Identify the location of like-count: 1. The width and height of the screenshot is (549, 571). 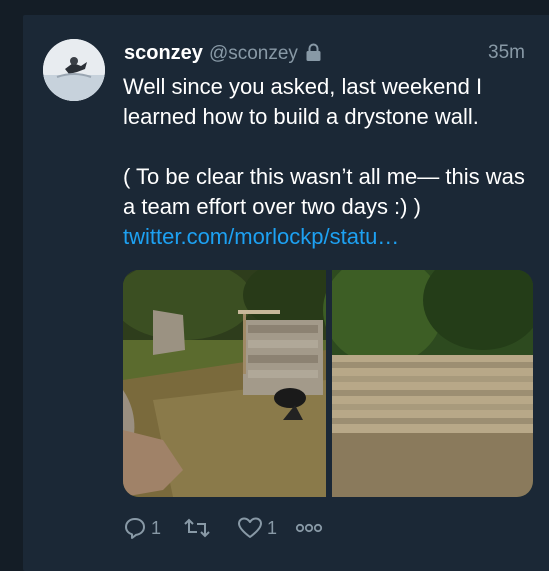
(272, 527).